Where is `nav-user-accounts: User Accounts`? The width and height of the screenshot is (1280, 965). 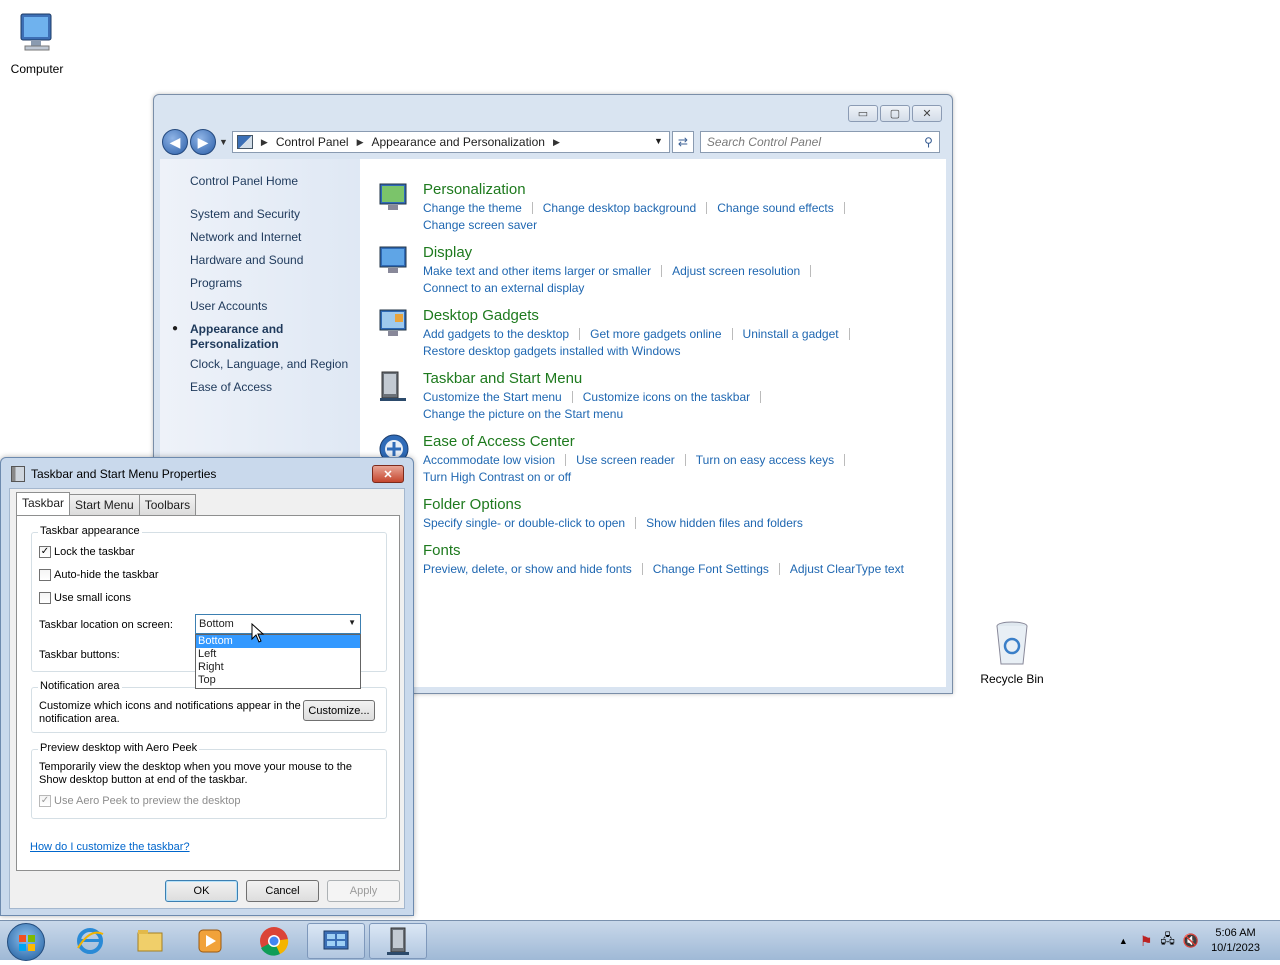 nav-user-accounts: User Accounts is located at coordinates (228, 306).